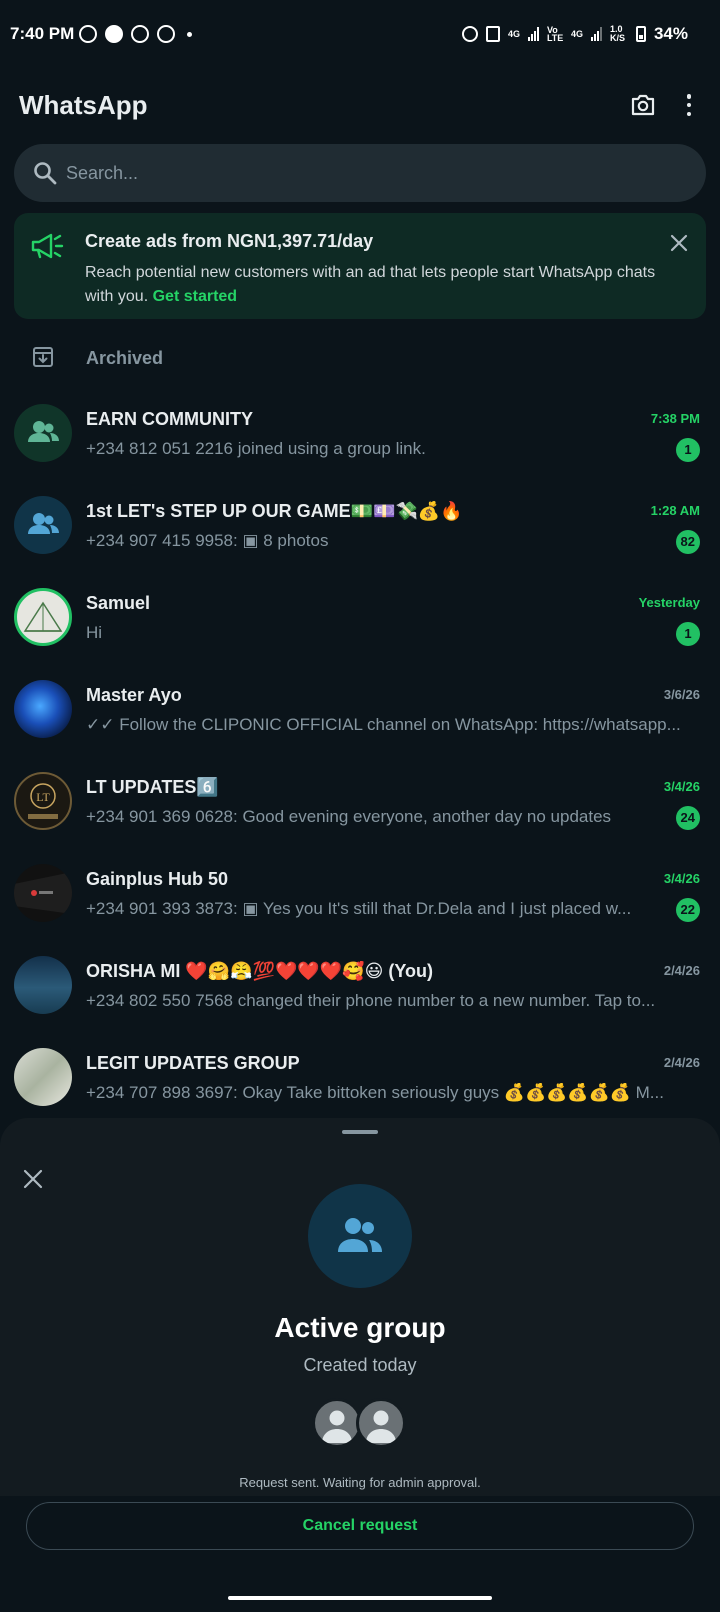 The image size is (720, 1612). I want to click on chat-time: Yesterday, so click(669, 602).